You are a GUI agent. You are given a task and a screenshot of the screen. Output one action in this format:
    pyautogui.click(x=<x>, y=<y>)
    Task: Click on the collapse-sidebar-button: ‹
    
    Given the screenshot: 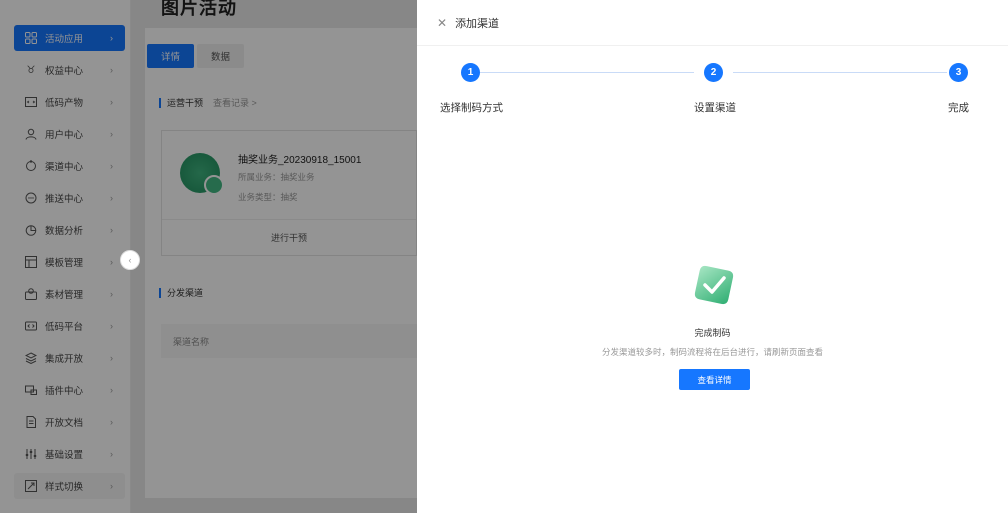 What is the action you would take?
    pyautogui.click(x=130, y=260)
    